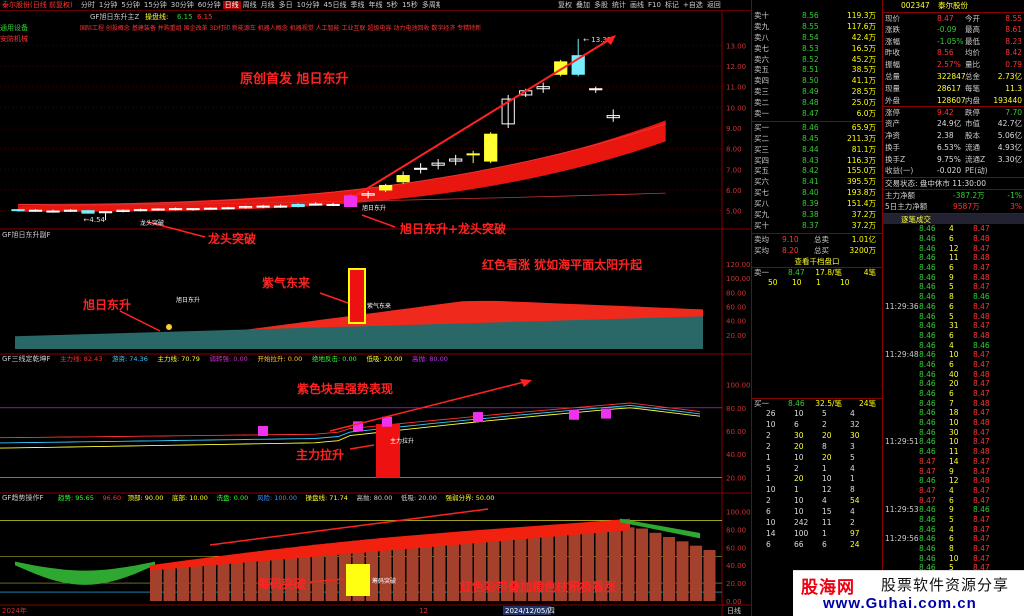  What do you see at coordinates (88, 5) in the screenshot?
I see `period-tab-0: 分时` at bounding box center [88, 5].